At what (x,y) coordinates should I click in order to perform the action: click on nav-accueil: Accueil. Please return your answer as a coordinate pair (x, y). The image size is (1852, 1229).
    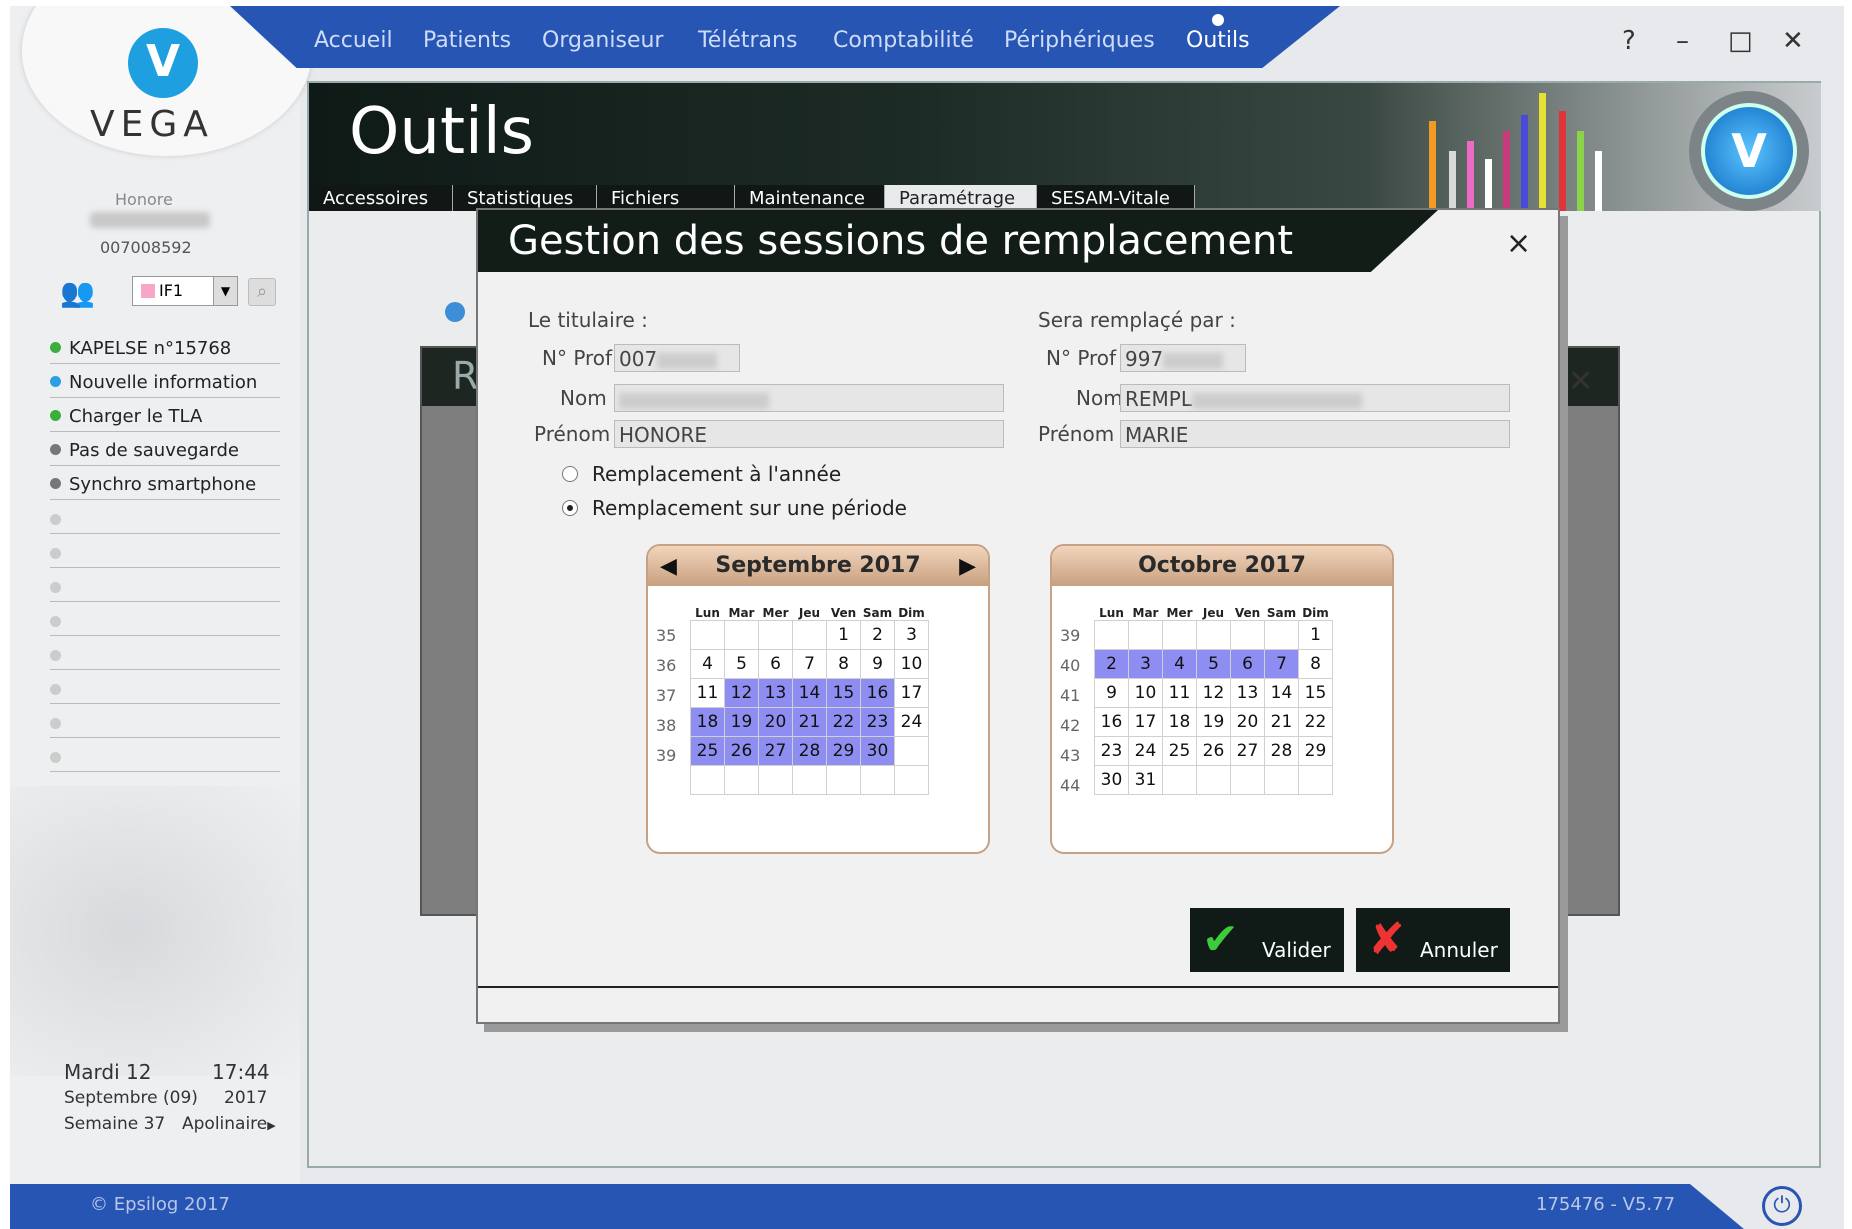
    Looking at the image, I should click on (353, 40).